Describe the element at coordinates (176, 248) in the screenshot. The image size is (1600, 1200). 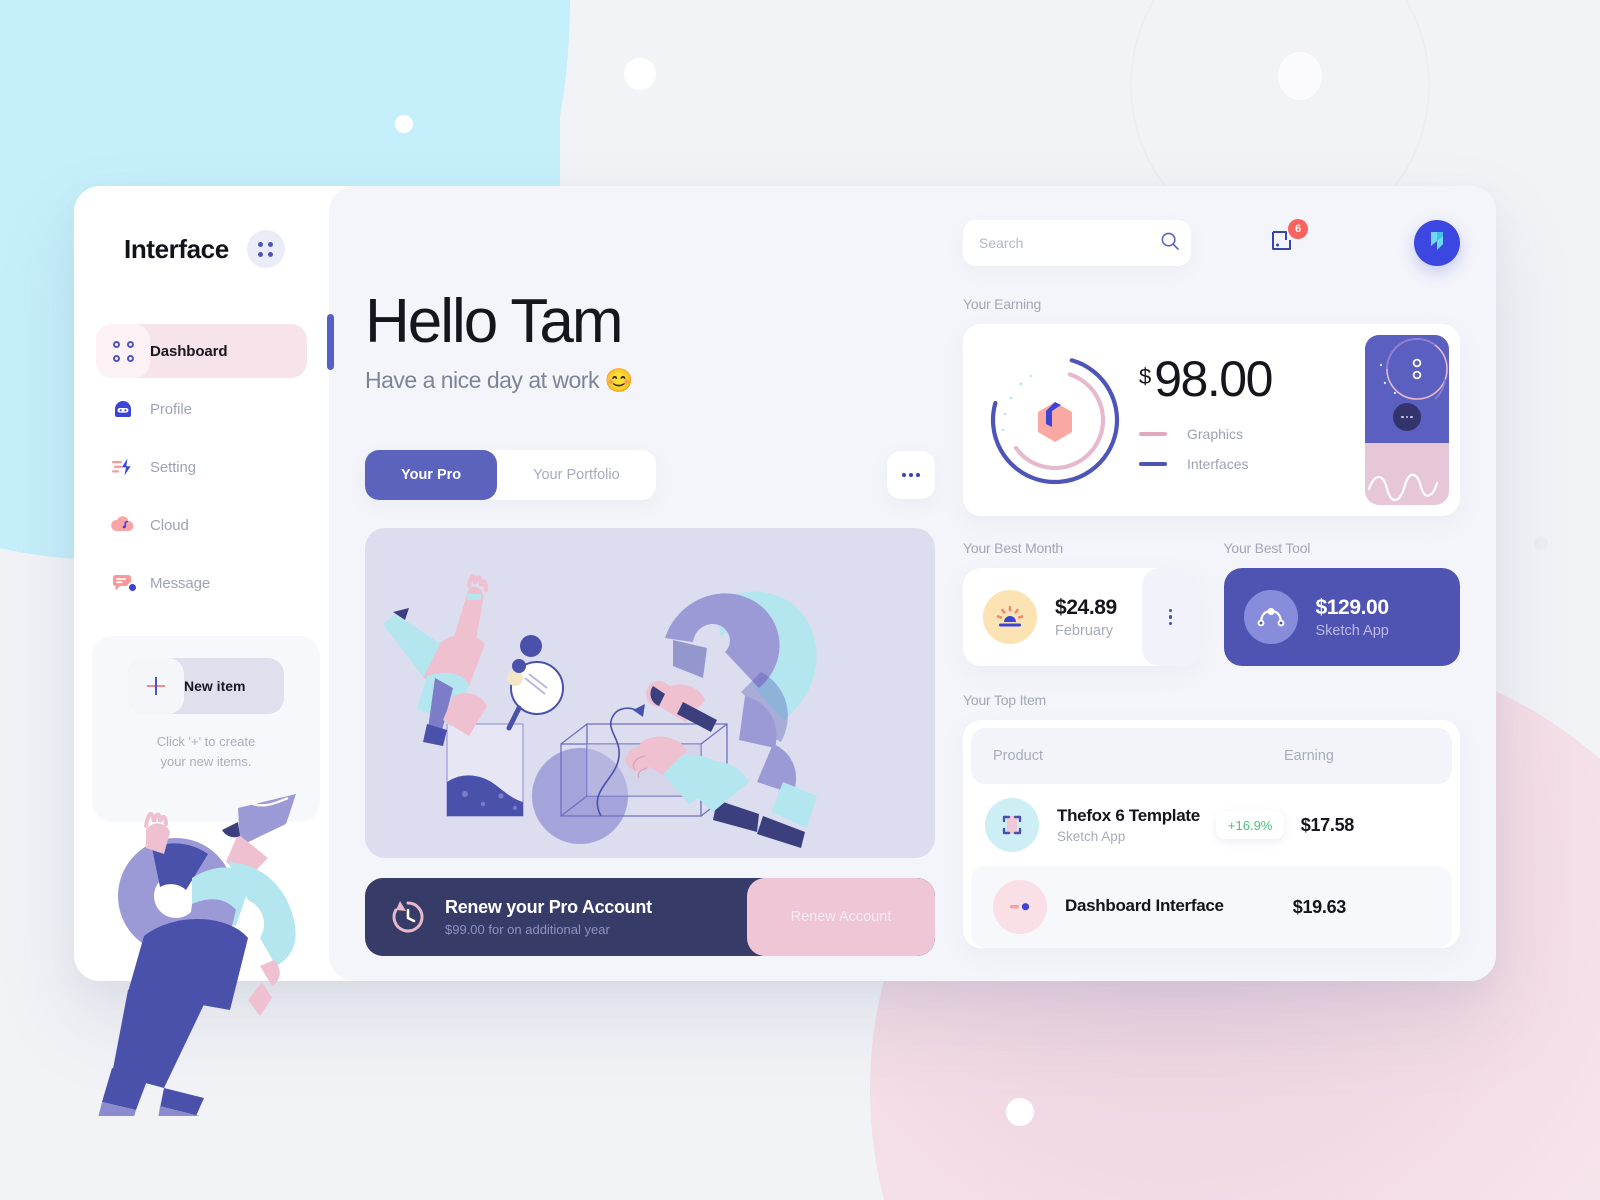
I see `brand-name: Interface` at that location.